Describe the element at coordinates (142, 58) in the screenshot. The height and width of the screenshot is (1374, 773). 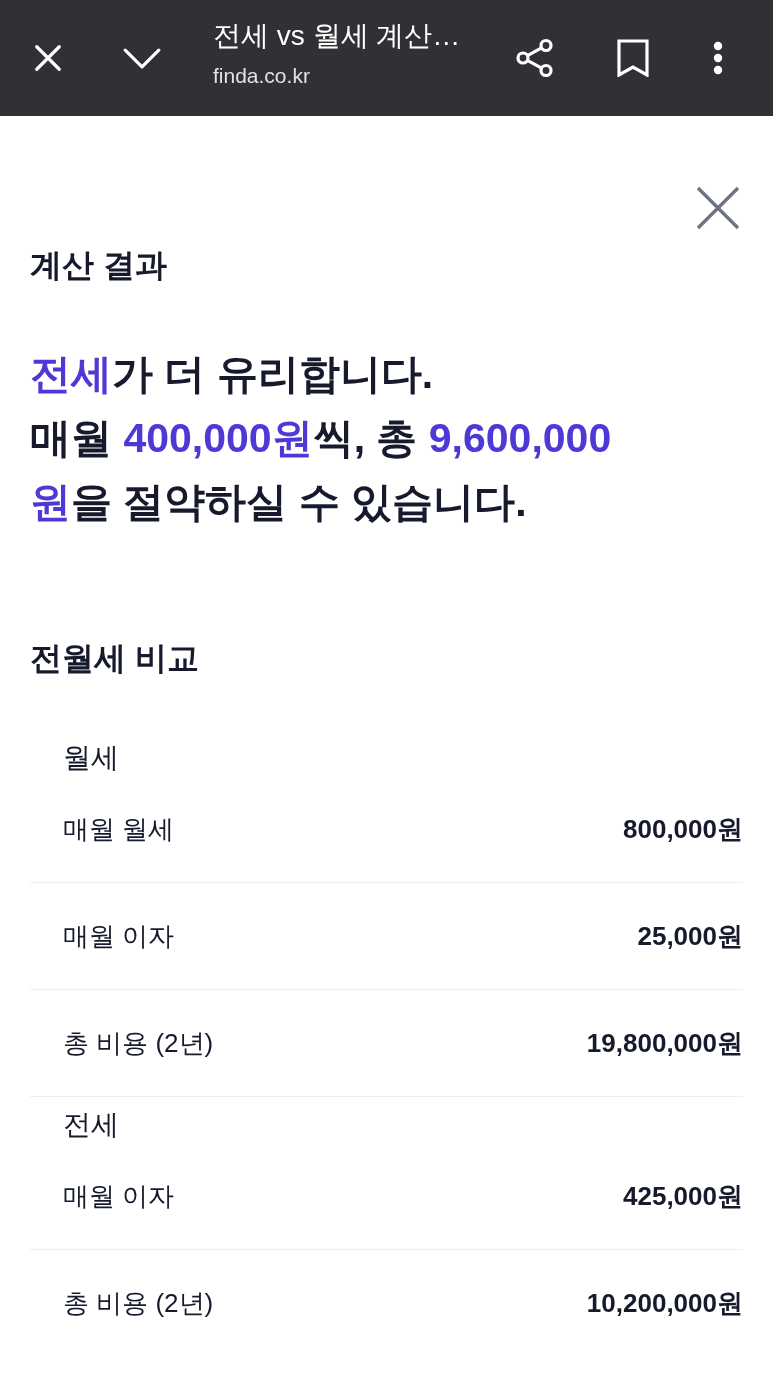
I see `chevron-down-icon` at that location.